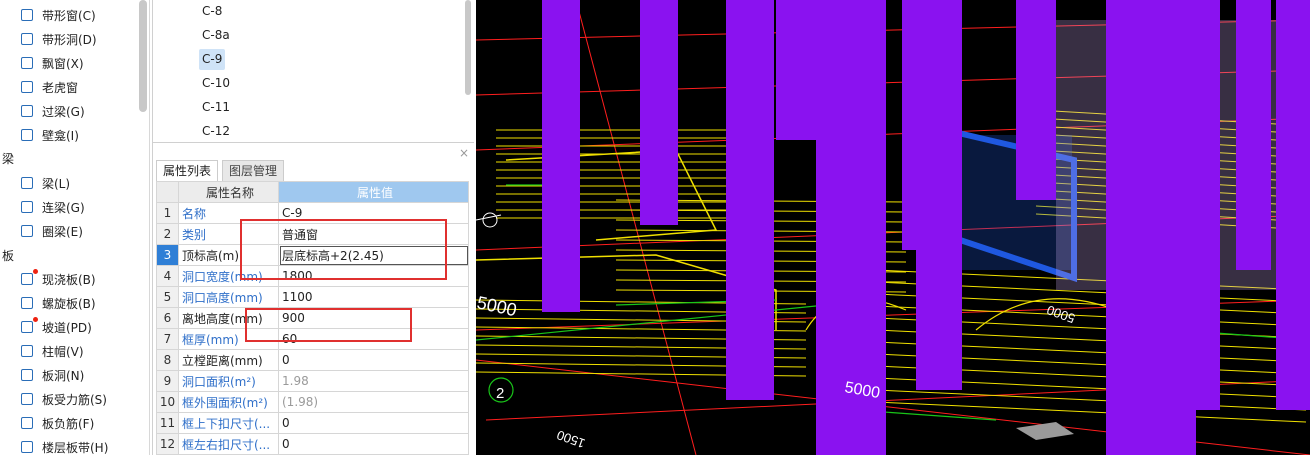 The image size is (1310, 455). What do you see at coordinates (74, 399) in the screenshot?
I see `tree-item-label: 板受力筋(S)` at bounding box center [74, 399].